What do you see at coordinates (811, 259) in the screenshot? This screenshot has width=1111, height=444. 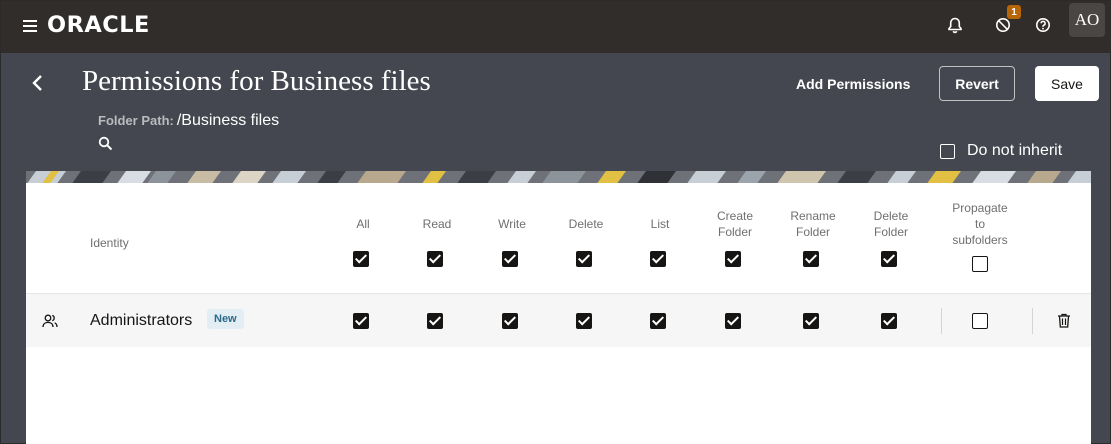 I see `header-checkbox-rename-folder` at bounding box center [811, 259].